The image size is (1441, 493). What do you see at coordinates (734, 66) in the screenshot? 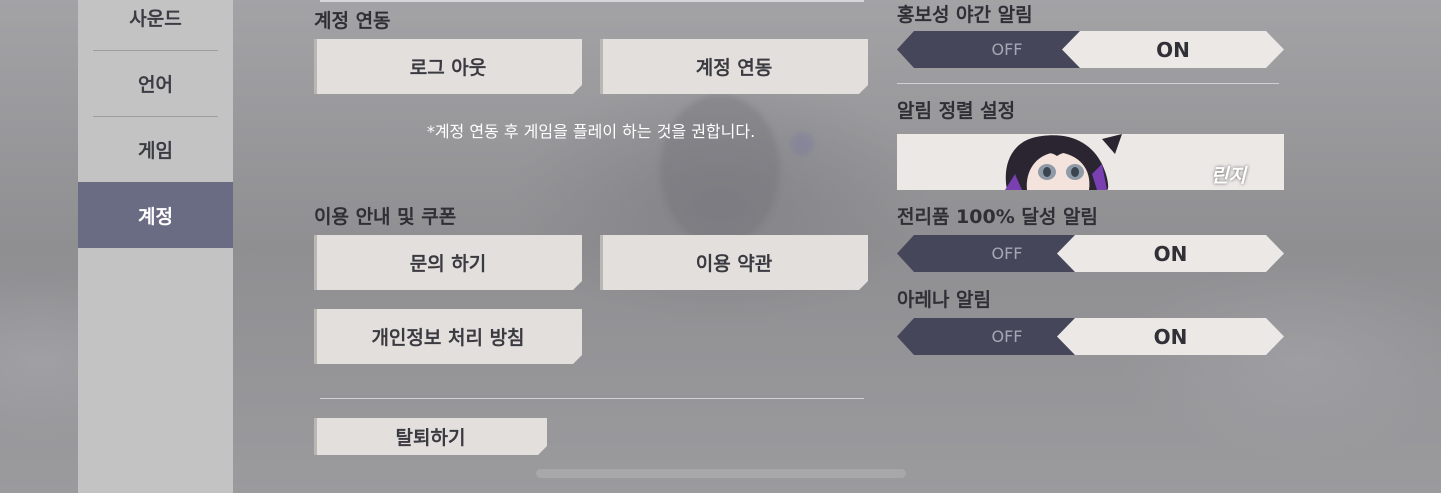
I see `link-account-button: 계정 연동` at bounding box center [734, 66].